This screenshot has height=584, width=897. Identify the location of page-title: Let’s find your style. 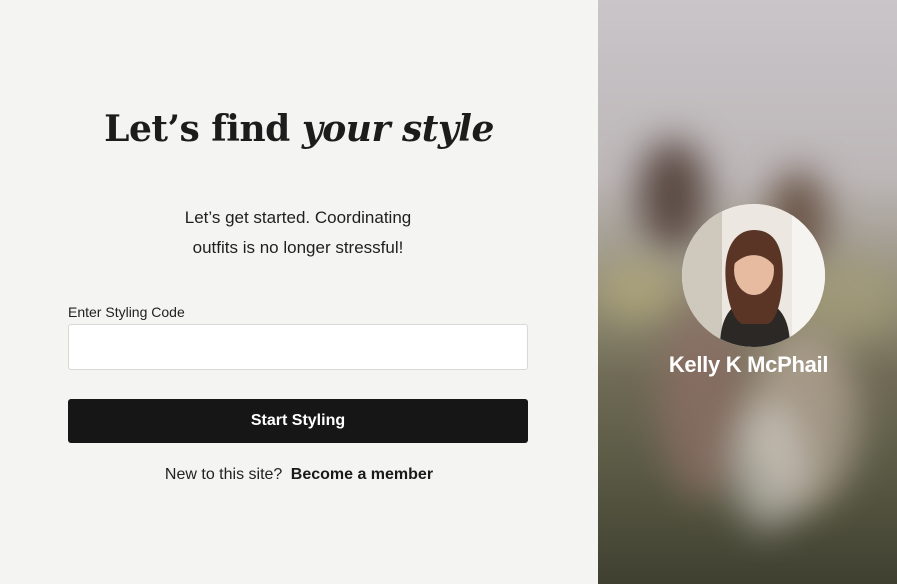
(299, 129).